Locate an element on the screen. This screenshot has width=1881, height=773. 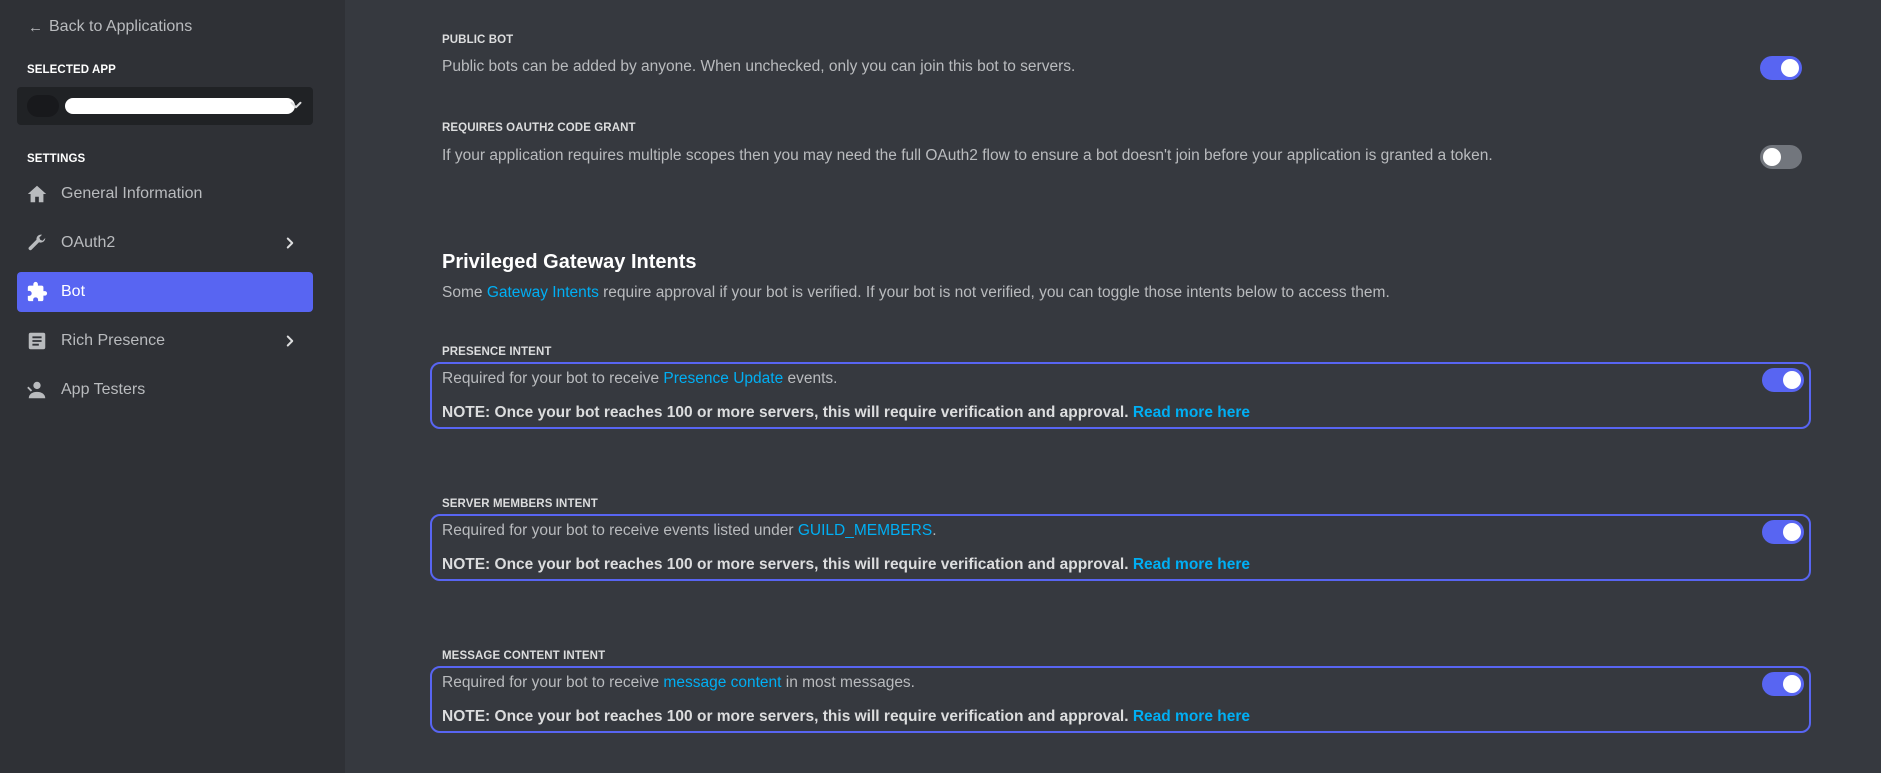
sidebar-item-app-testers: App Testers is located at coordinates (165, 390).